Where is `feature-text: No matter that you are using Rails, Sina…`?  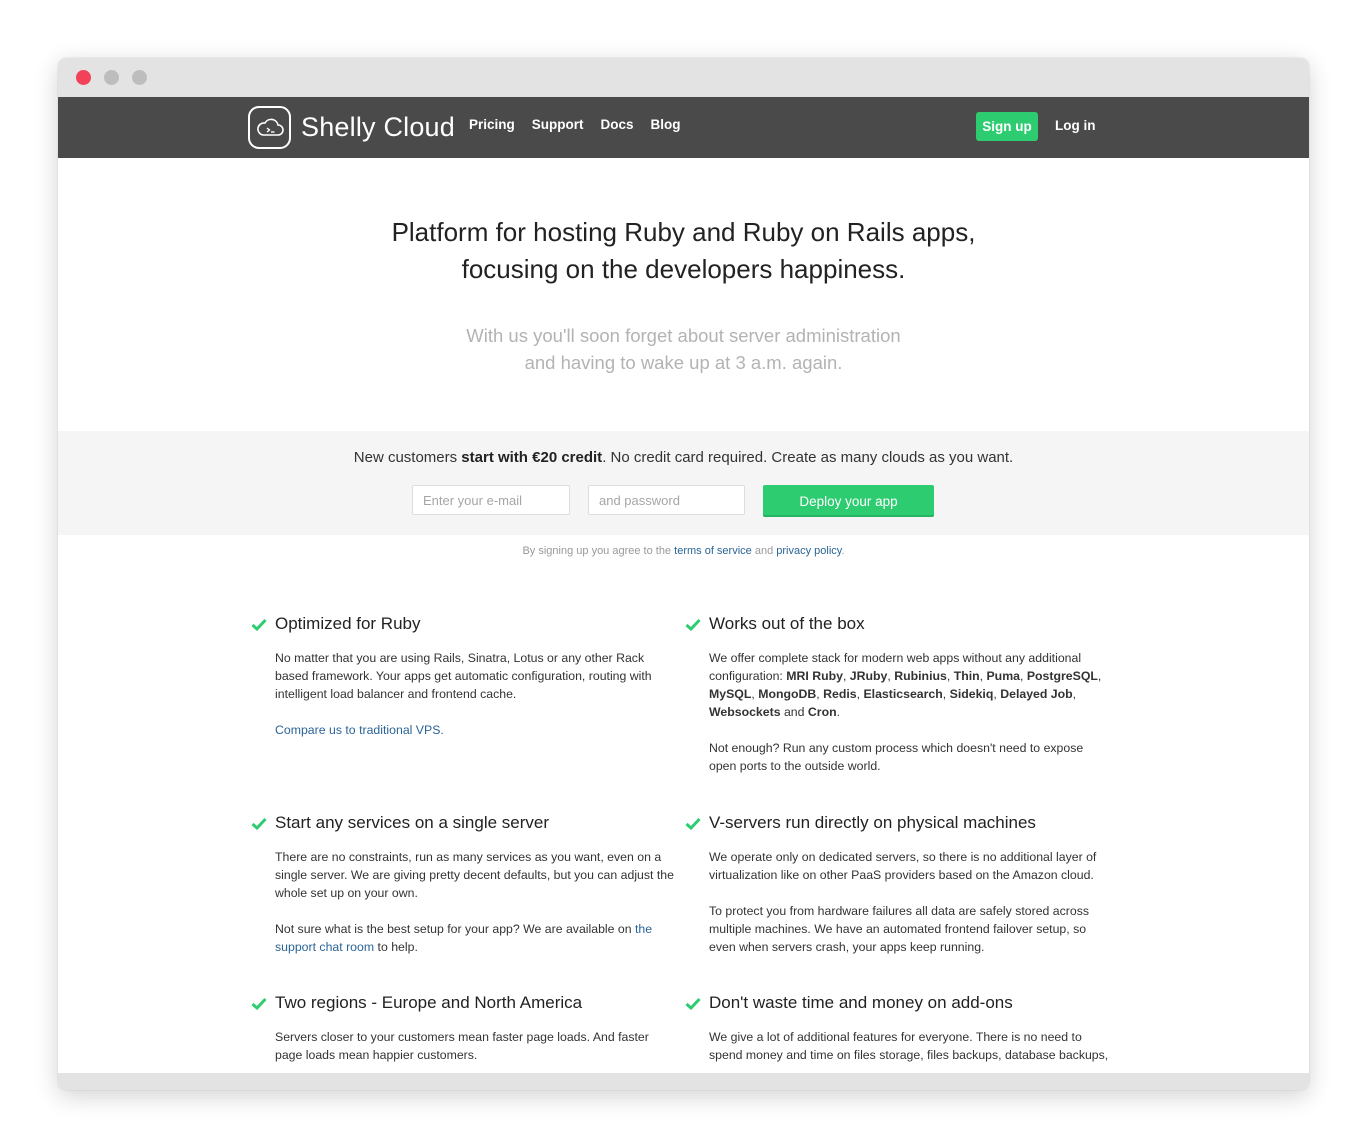
feature-text: No matter that you are using Rails, Sina… is located at coordinates (463, 676).